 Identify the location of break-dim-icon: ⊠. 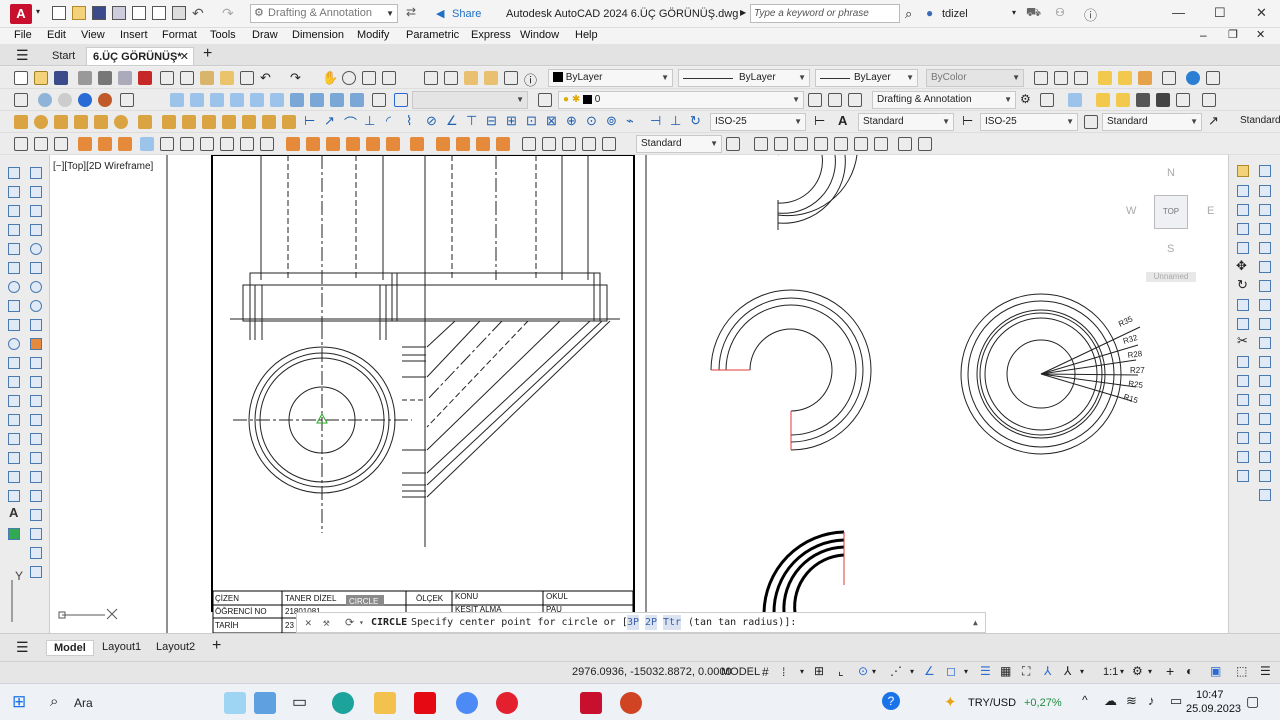
(551, 121).